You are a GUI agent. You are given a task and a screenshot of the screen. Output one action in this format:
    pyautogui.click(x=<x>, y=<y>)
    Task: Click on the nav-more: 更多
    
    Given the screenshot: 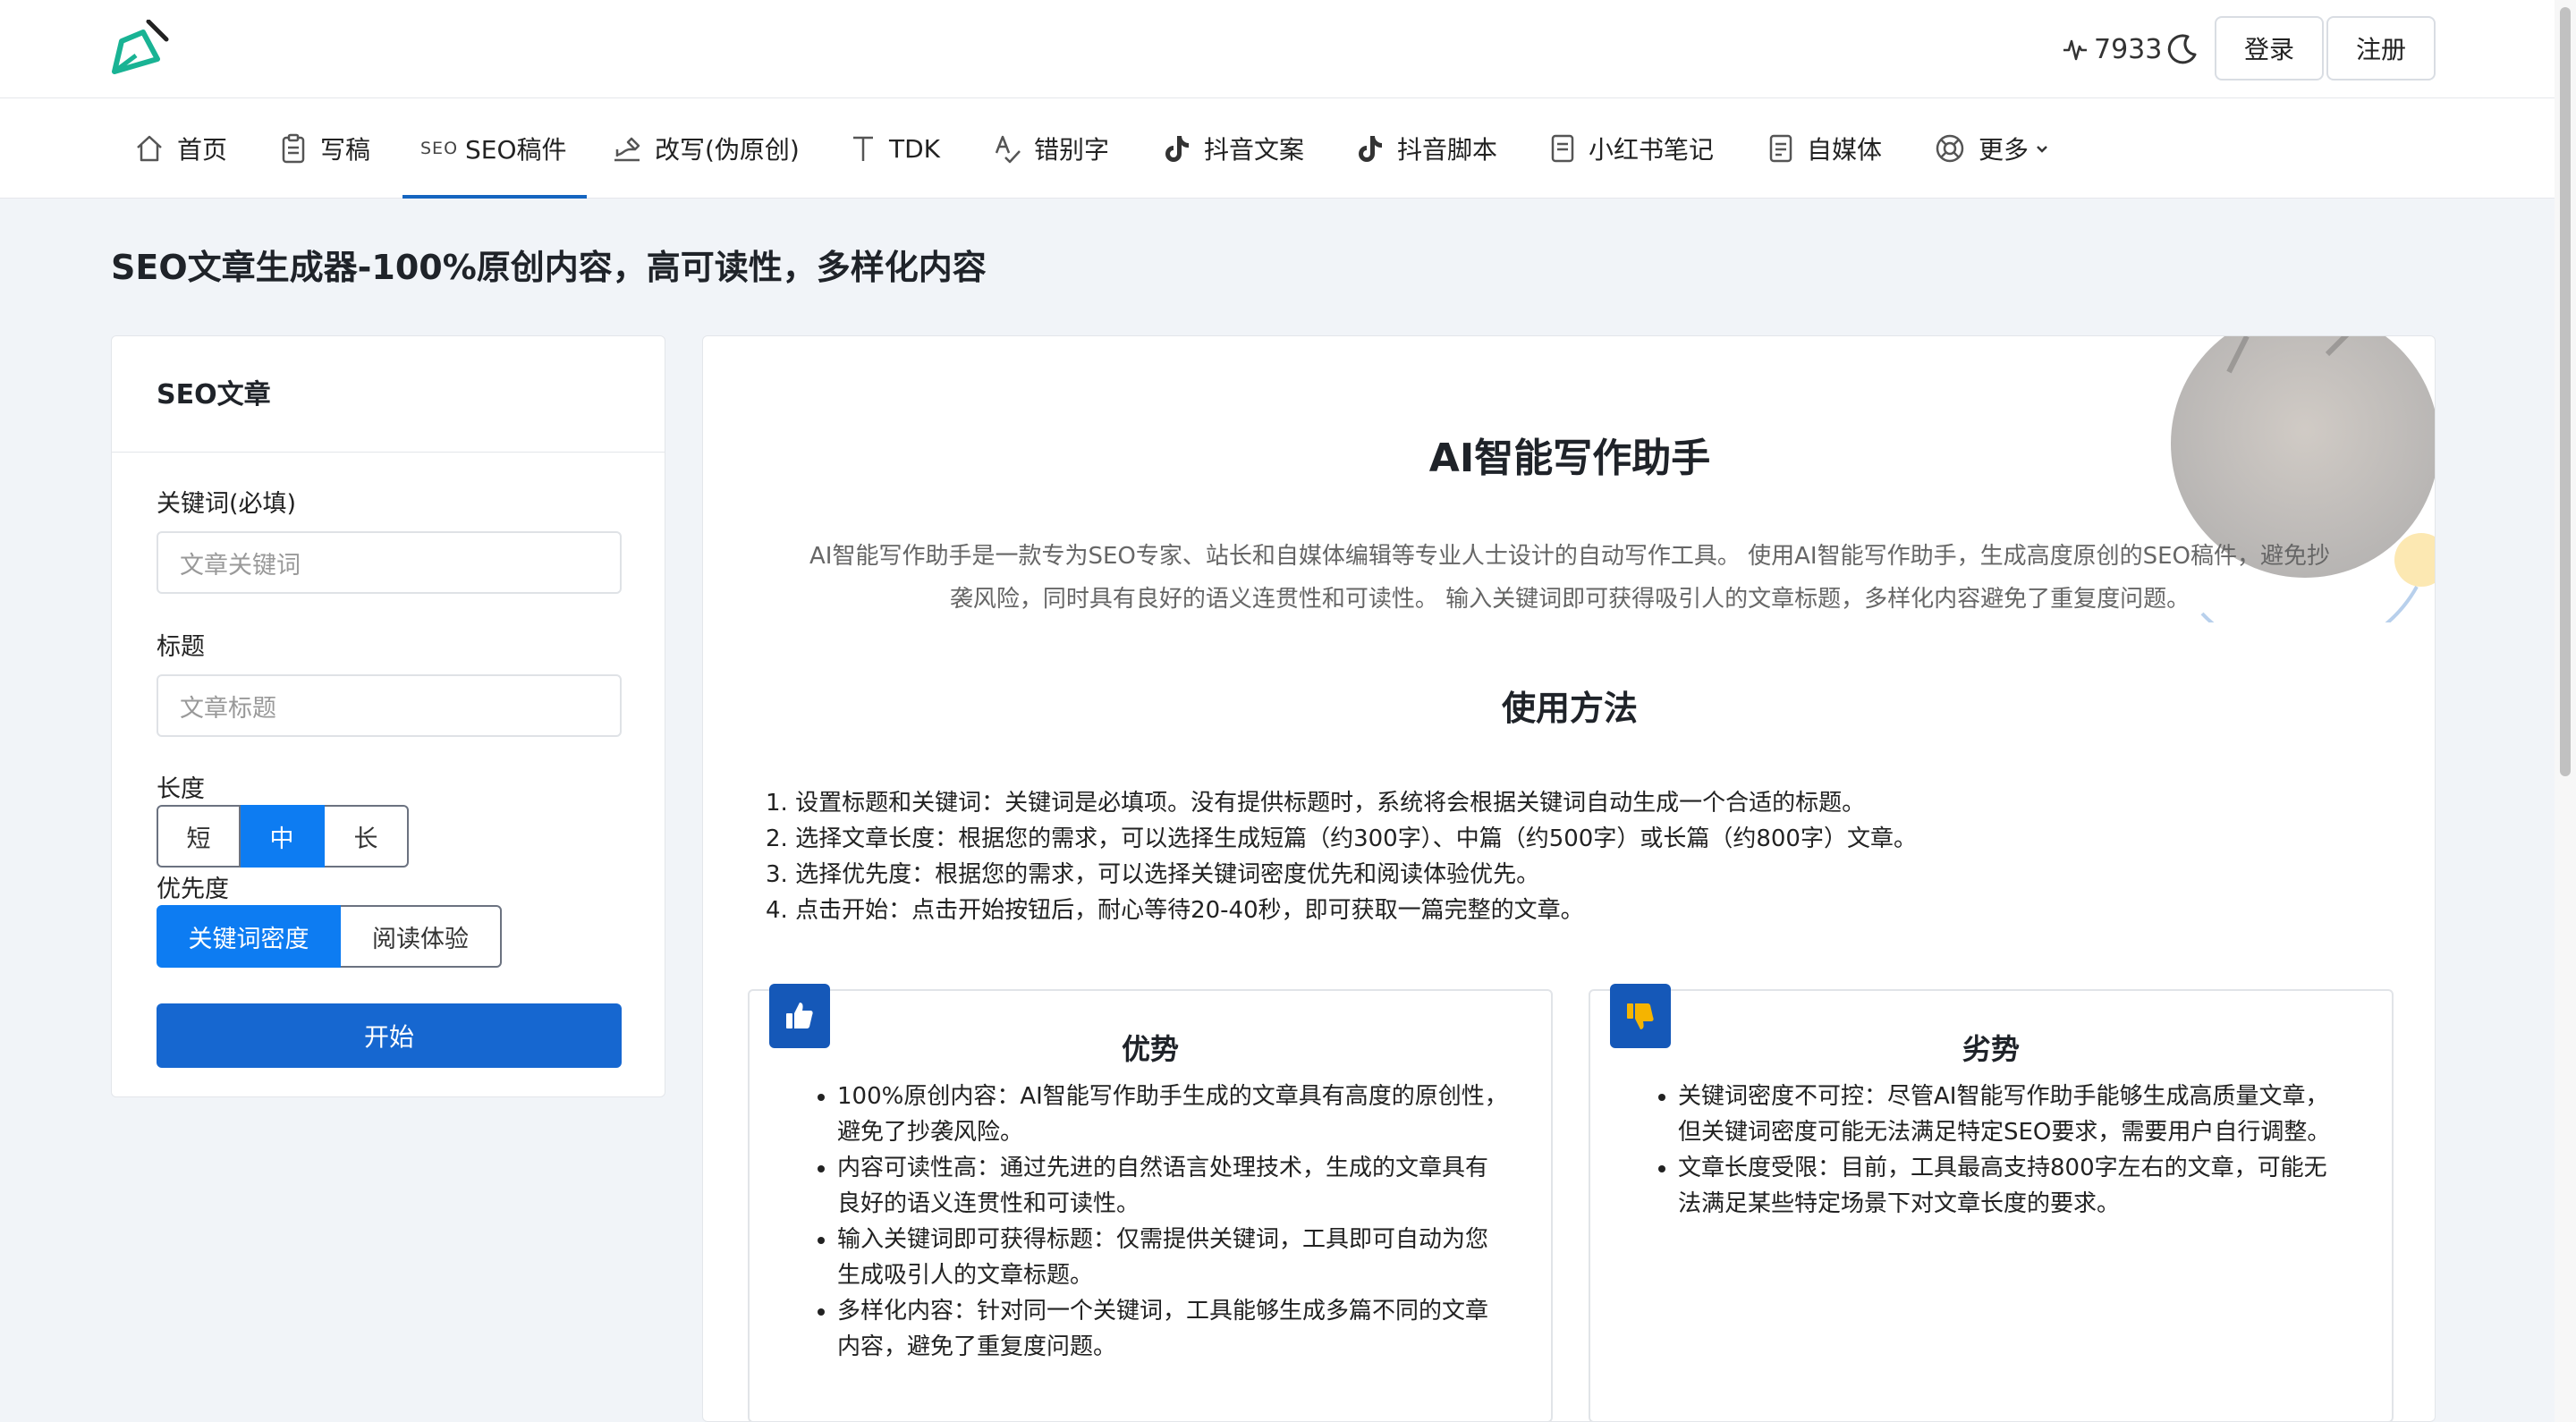 What is the action you would take?
    pyautogui.click(x=1992, y=148)
    